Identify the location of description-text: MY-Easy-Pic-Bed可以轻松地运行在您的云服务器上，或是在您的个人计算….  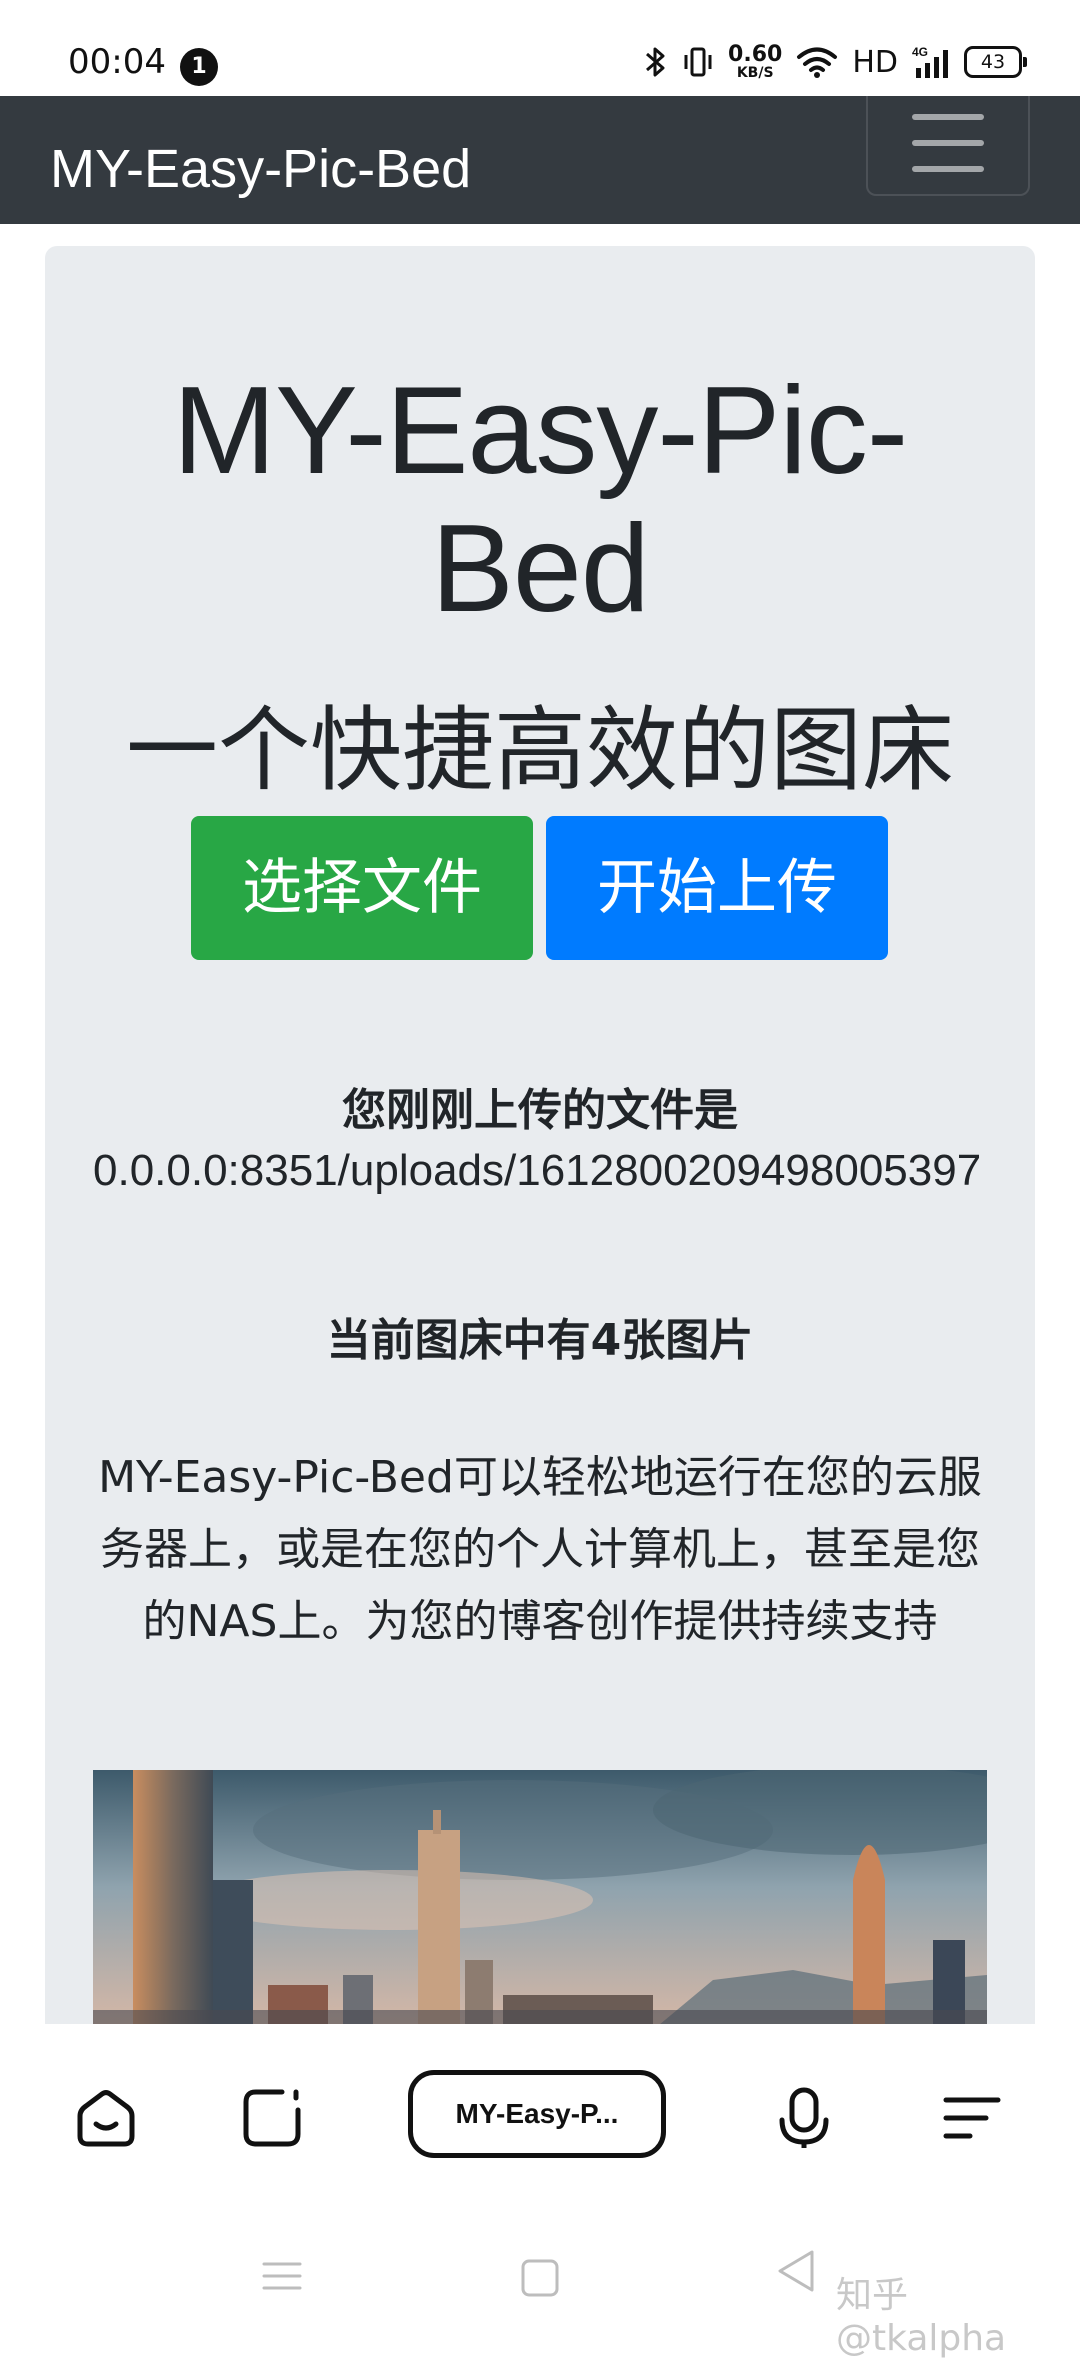
(540, 1549).